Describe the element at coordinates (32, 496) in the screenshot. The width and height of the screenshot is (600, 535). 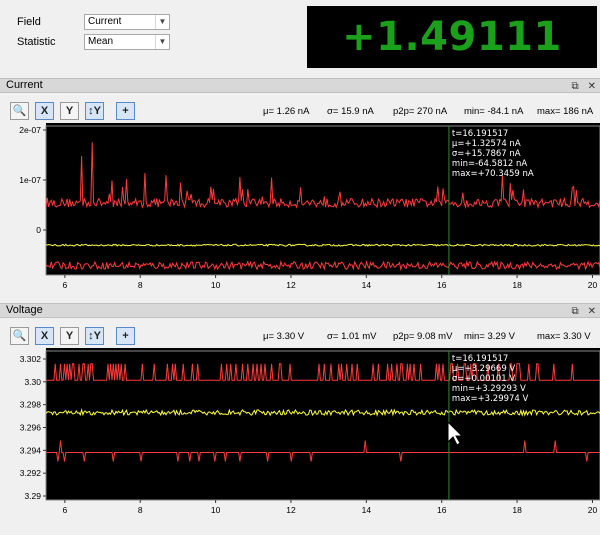
I see `y-tick-label: 3.29` at that location.